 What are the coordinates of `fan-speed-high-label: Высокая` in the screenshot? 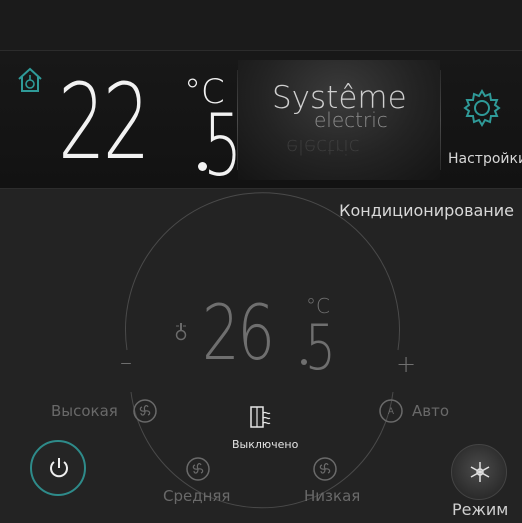 It's located at (84, 411).